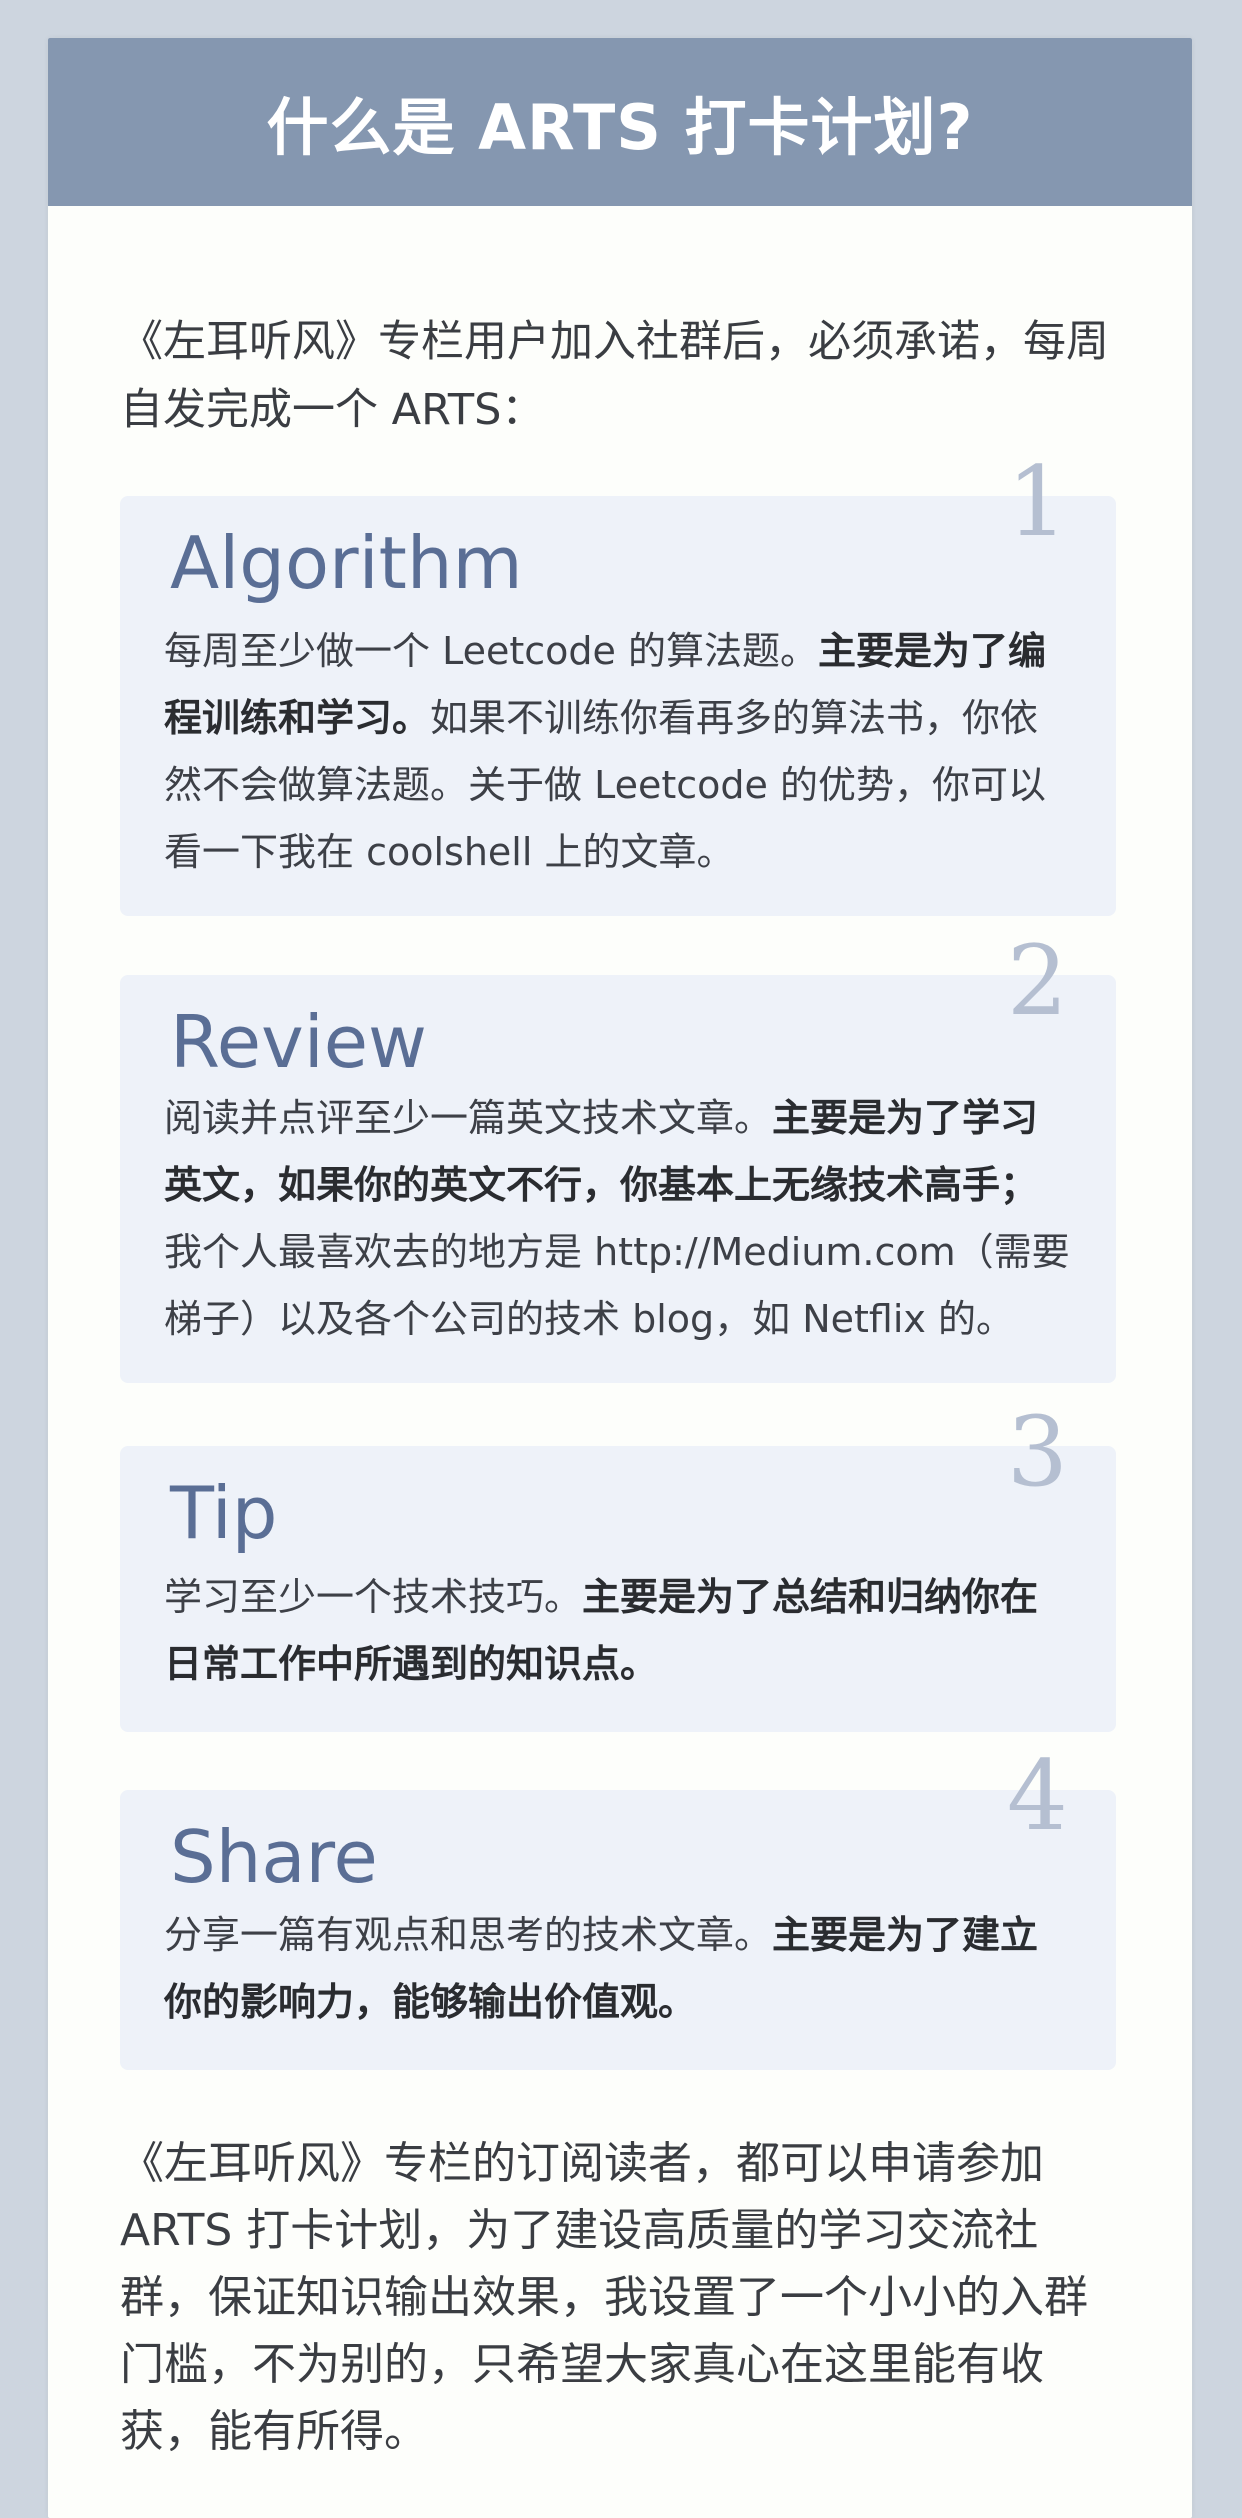  Describe the element at coordinates (298, 1042) in the screenshot. I see `section-title: Review` at that location.